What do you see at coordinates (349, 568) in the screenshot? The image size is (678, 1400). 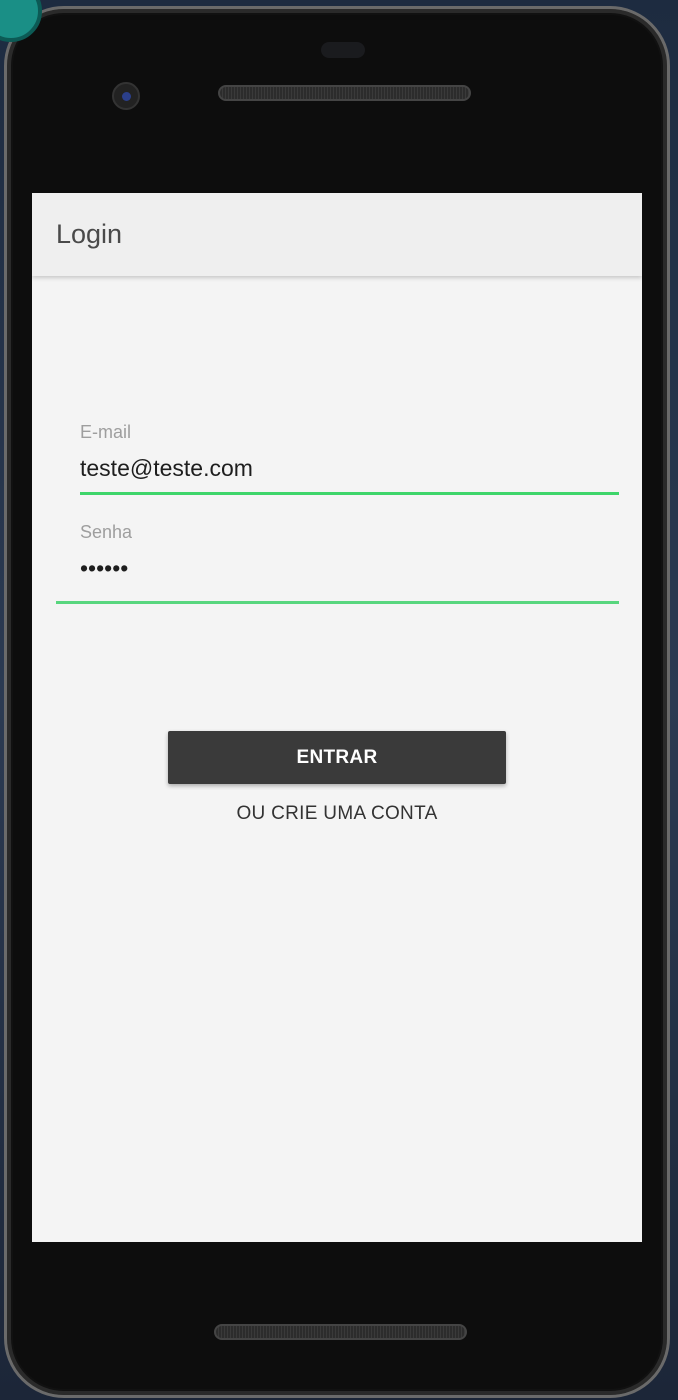 I see `password-input: ••••••` at bounding box center [349, 568].